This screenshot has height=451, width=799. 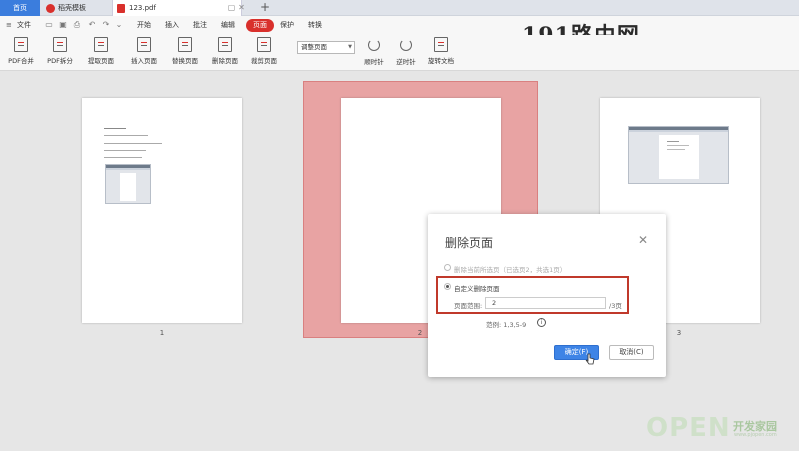 I want to click on view-mode-value: 调整页面, so click(x=314, y=47).